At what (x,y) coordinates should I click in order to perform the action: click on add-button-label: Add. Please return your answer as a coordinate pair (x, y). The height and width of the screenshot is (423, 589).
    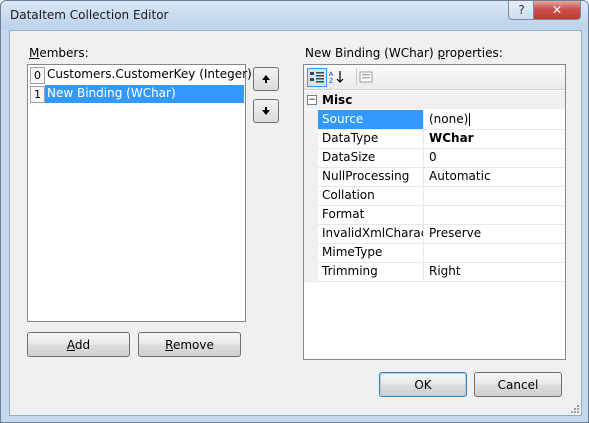
    Looking at the image, I should click on (78, 344).